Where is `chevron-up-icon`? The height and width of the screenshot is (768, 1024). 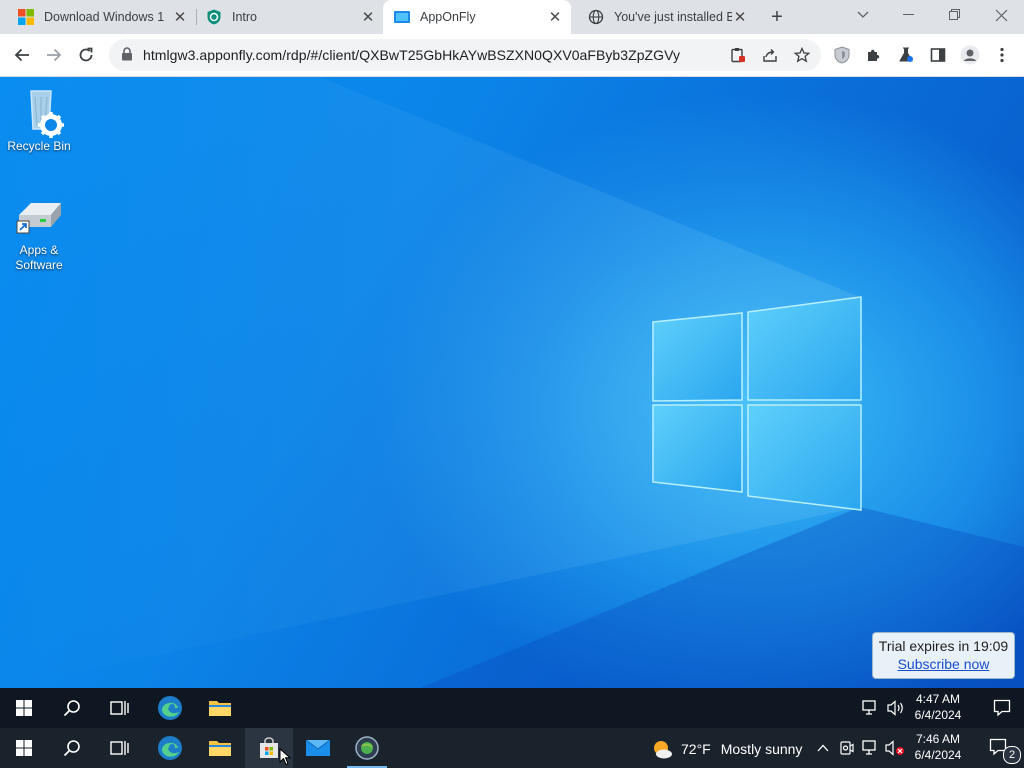 chevron-up-icon is located at coordinates (823, 748).